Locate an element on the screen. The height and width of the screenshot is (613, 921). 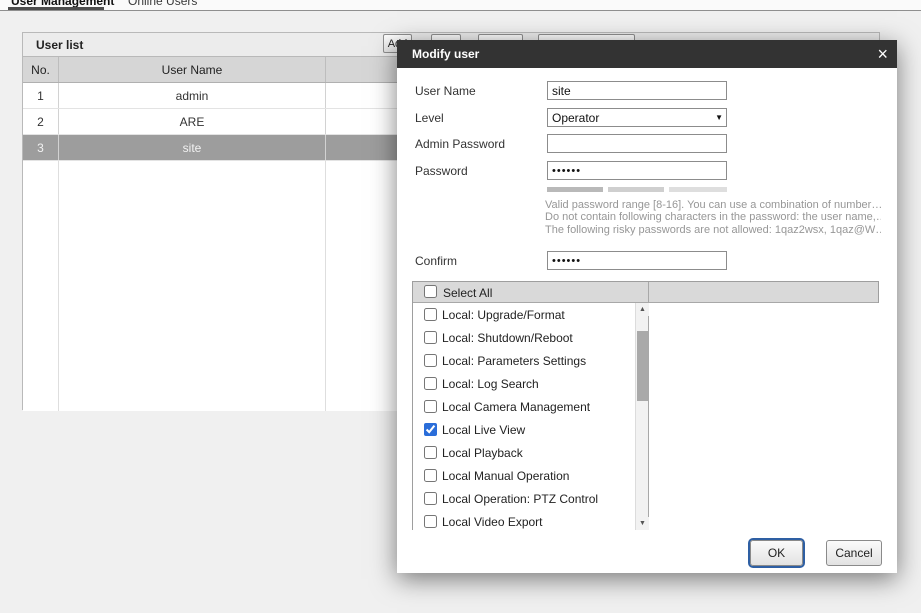
row-no: 2 is located at coordinates (41, 121).